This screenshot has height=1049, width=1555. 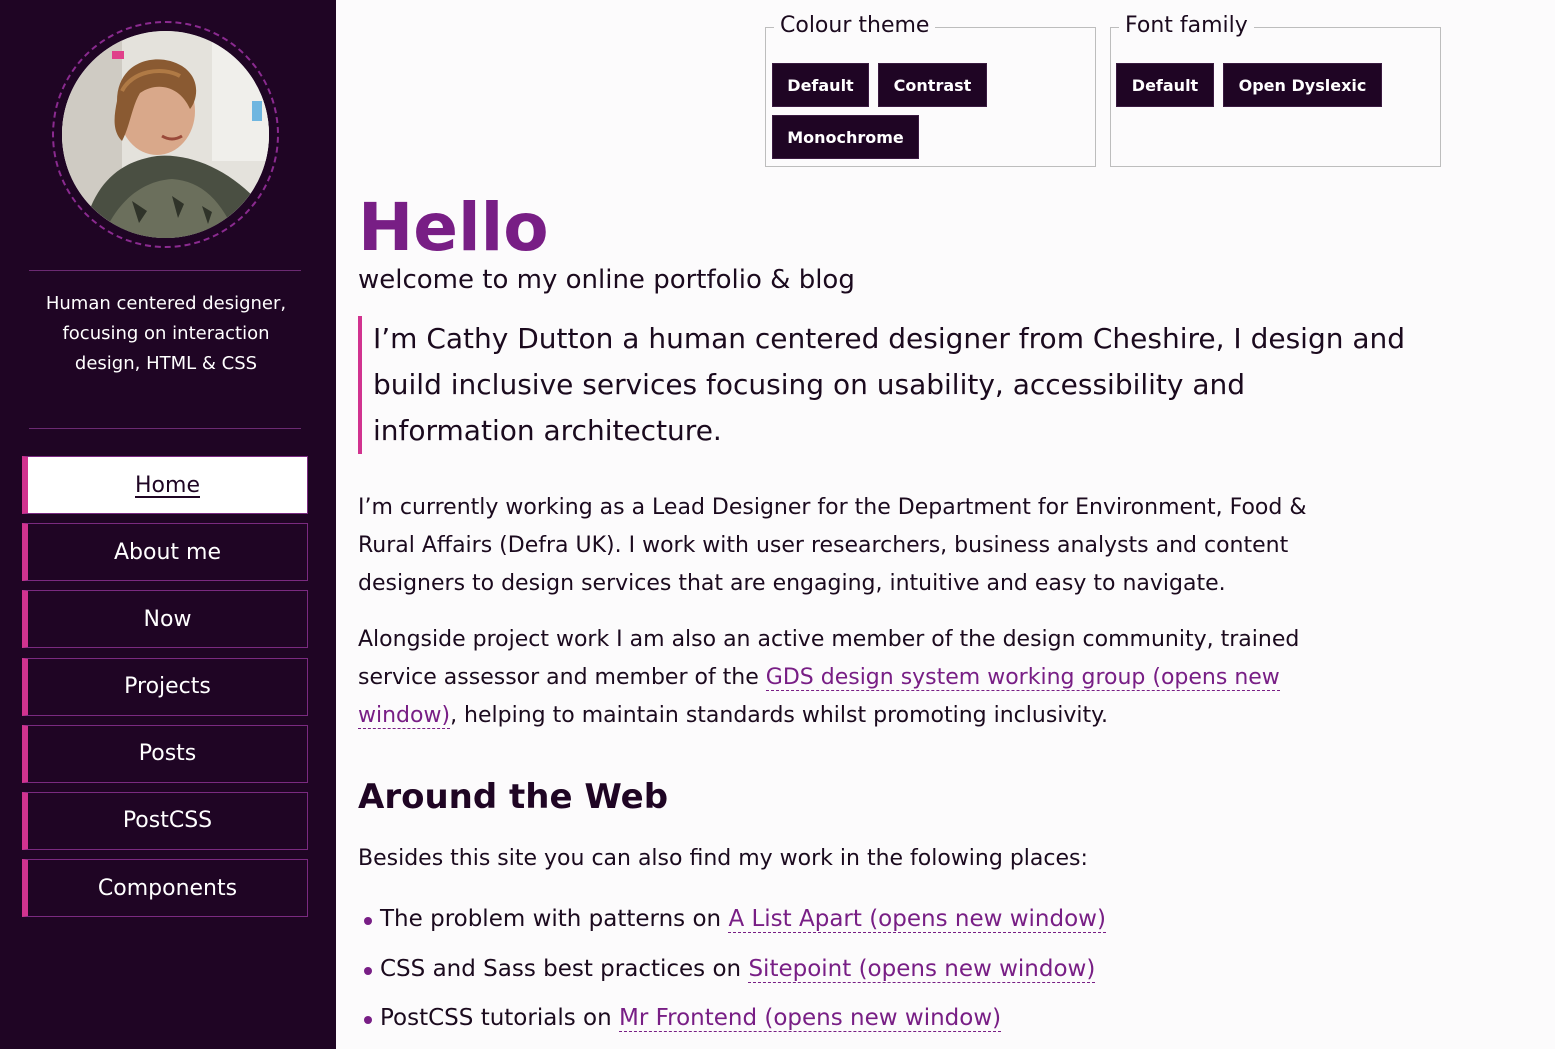 What do you see at coordinates (167, 485) in the screenshot?
I see `nav-item-label: Home` at bounding box center [167, 485].